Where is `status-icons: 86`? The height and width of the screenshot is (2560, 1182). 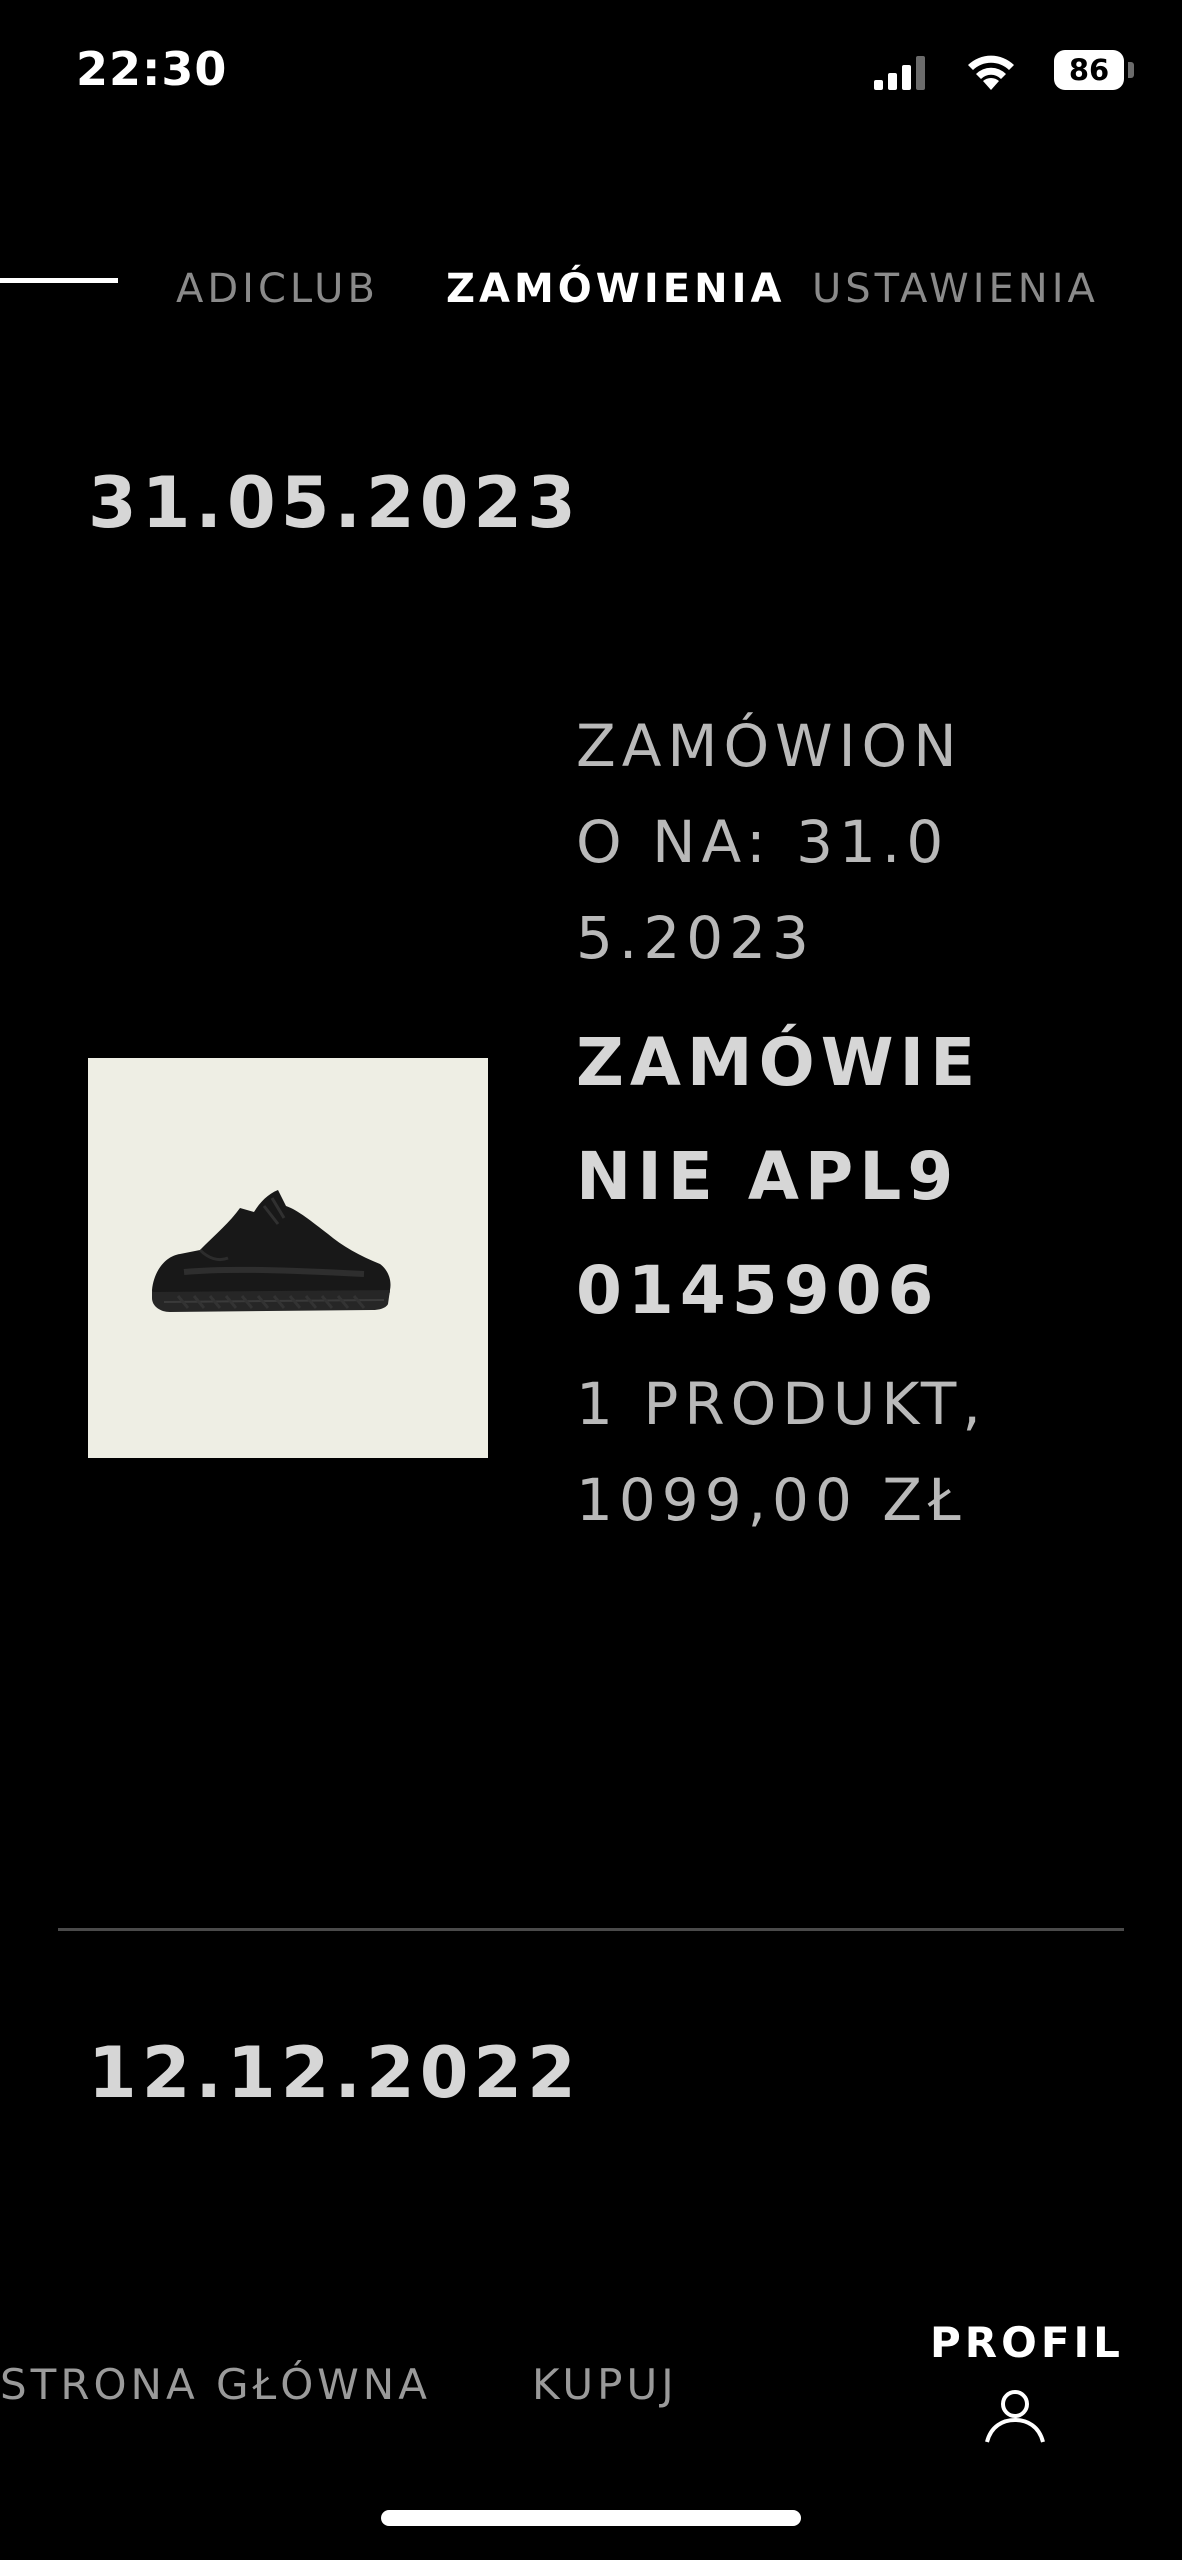
status-icons: 86 is located at coordinates (1004, 72).